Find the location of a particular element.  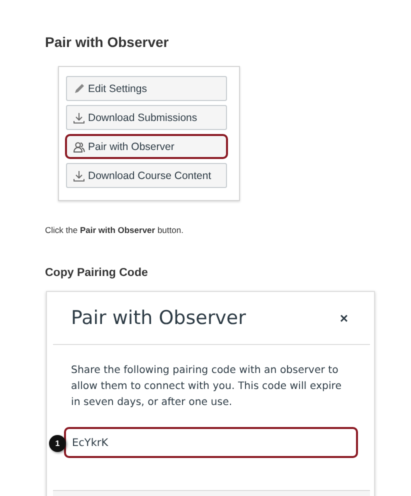

step-badge: 1 is located at coordinates (57, 443).